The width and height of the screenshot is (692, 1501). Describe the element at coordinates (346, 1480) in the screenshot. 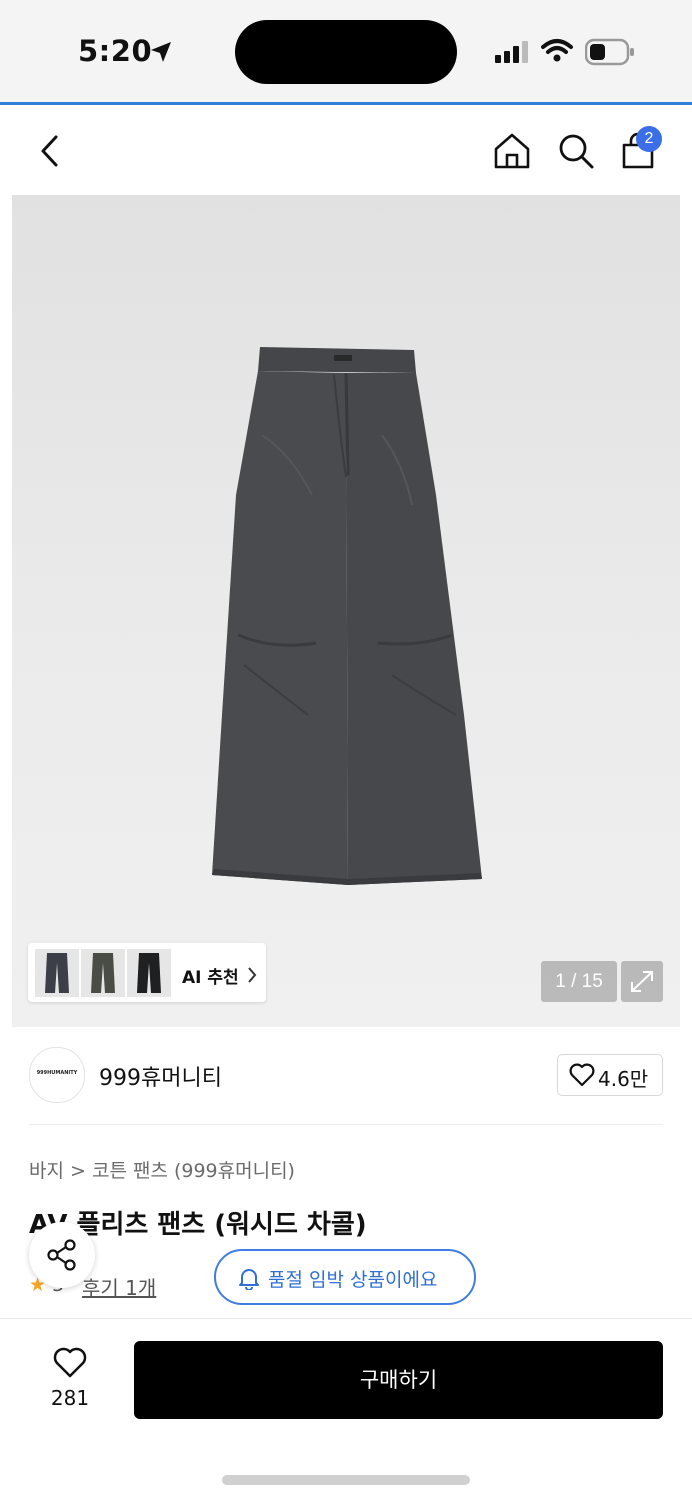

I see `home-indicator` at that location.